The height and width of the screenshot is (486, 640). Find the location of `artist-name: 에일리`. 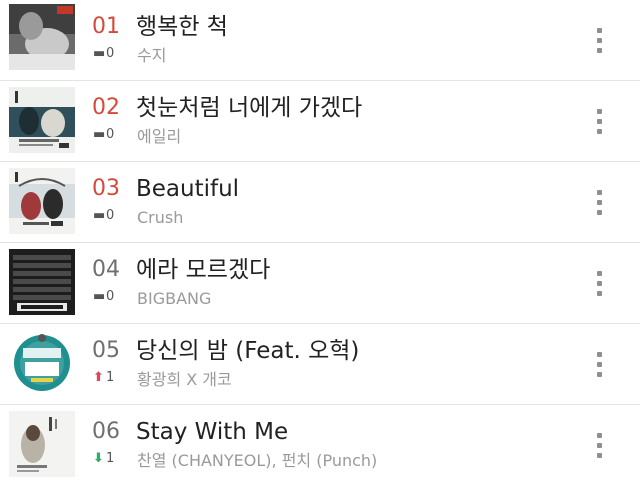

artist-name: 에일리 is located at coordinates (159, 137).